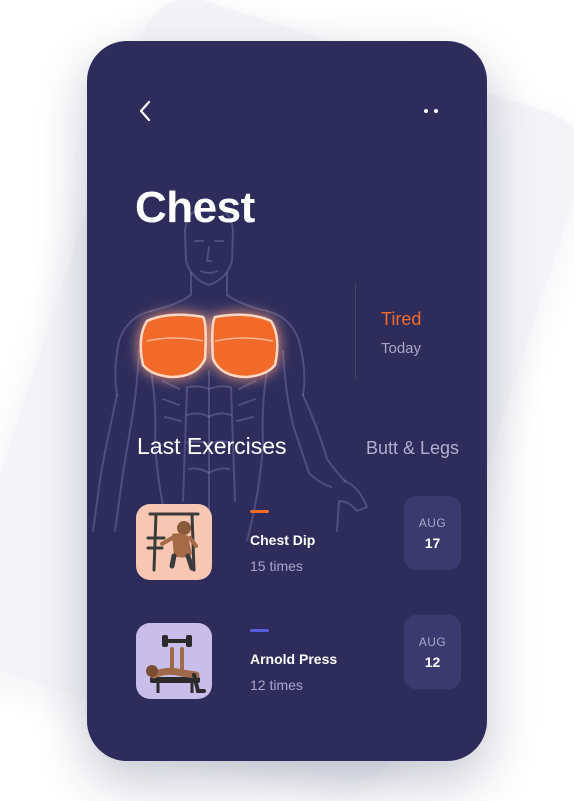  Describe the element at coordinates (212, 446) in the screenshot. I see `last-exercises-heading: Last Exercises` at that location.